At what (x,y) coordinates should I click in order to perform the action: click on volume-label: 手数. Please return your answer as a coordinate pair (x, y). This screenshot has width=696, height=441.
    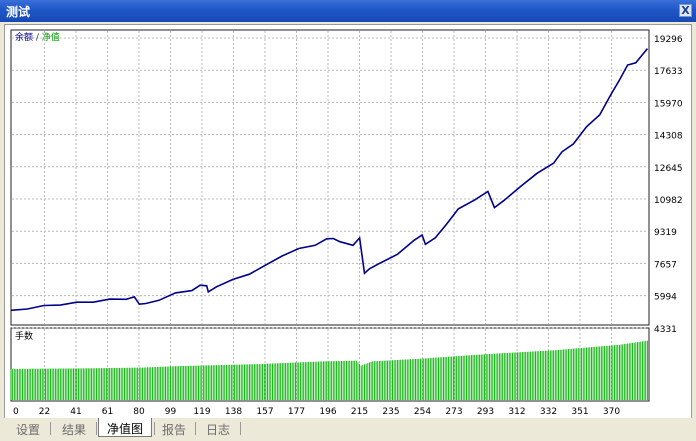
    Looking at the image, I should click on (24, 336).